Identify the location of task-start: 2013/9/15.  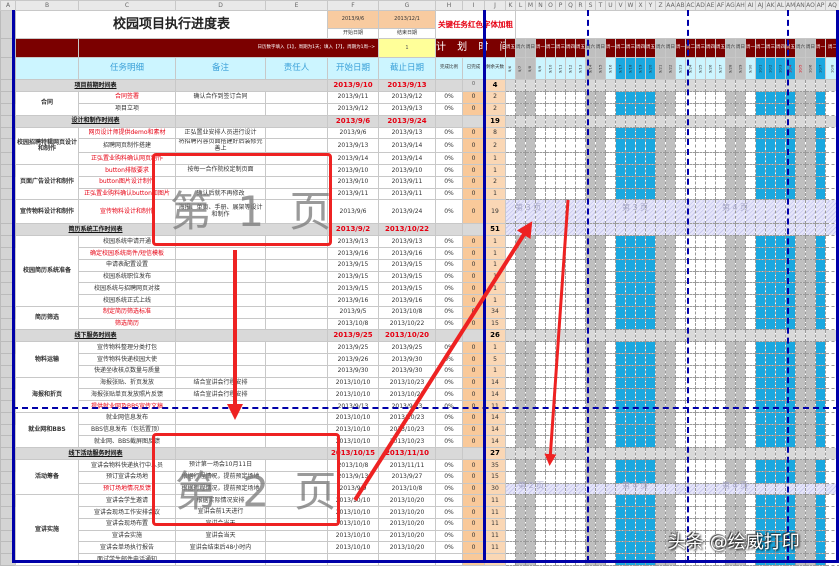
(353, 265).